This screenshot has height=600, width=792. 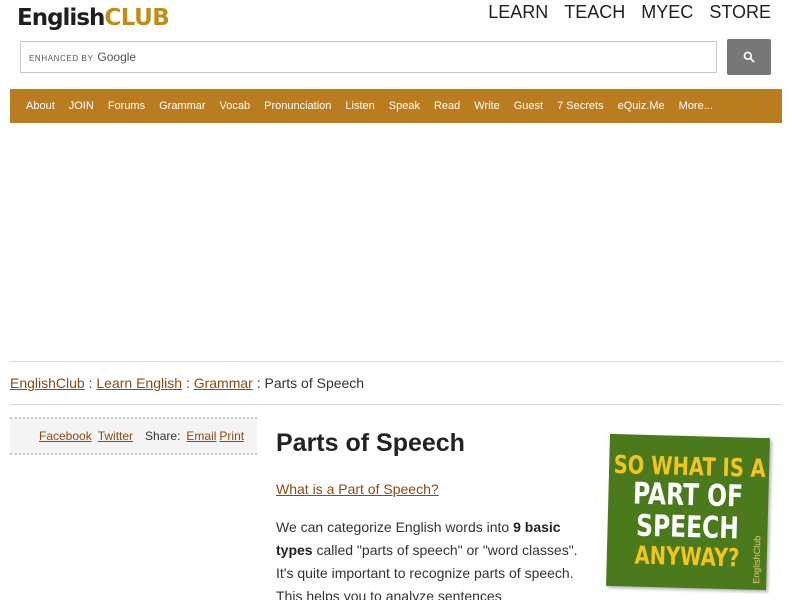 What do you see at coordinates (65, 436) in the screenshot?
I see `share-facebook-link: Facebook` at bounding box center [65, 436].